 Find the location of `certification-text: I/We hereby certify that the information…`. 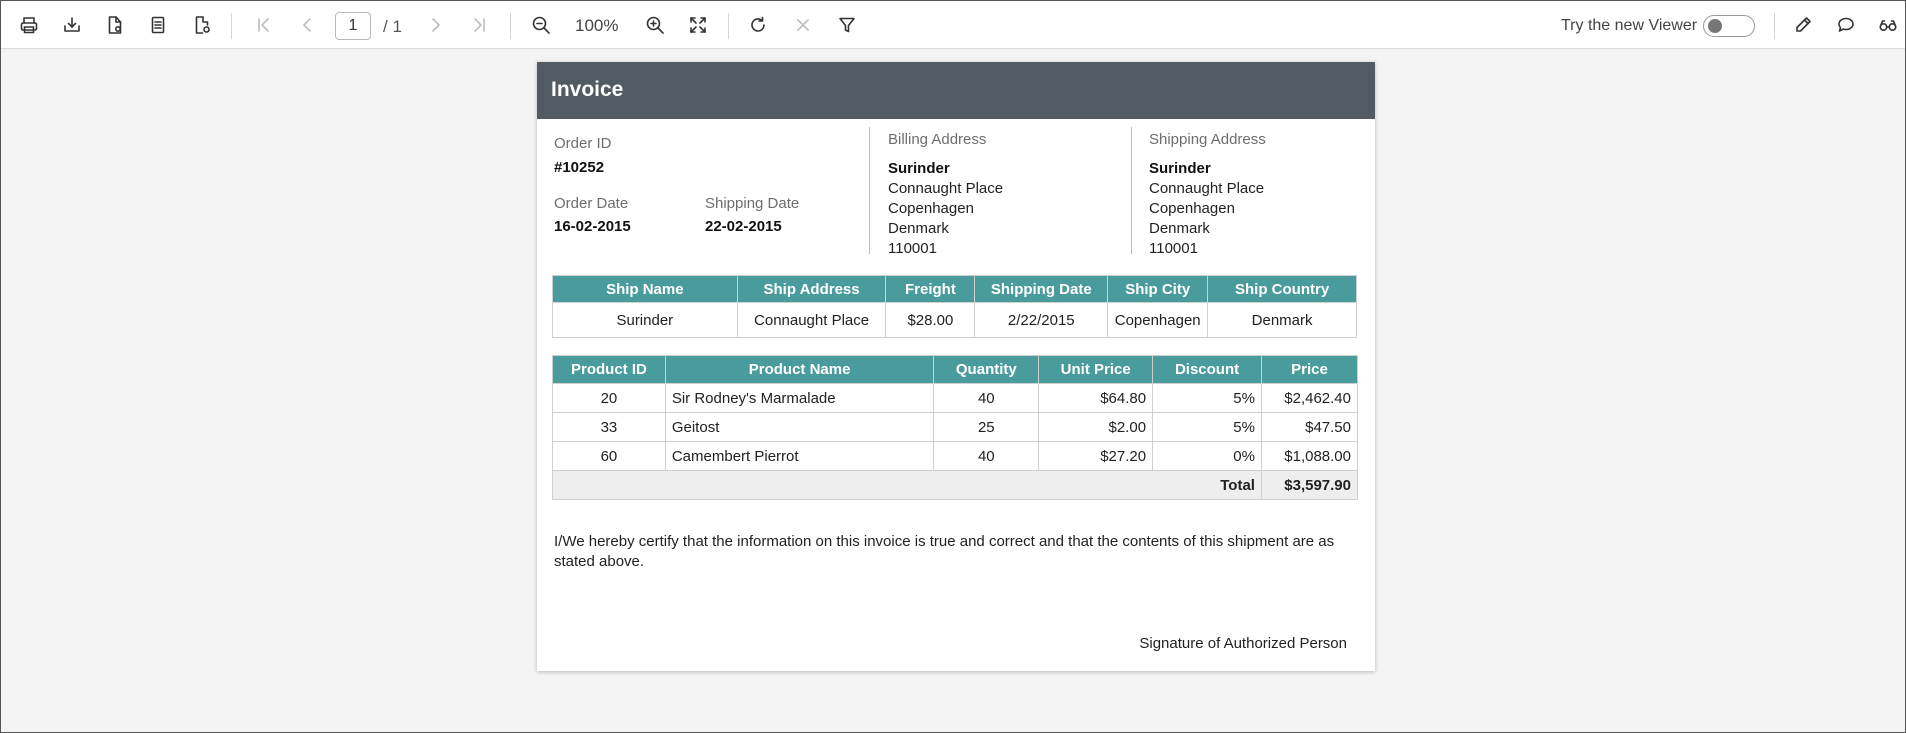

certification-text: I/We hereby certify that the information… is located at coordinates (944, 551).